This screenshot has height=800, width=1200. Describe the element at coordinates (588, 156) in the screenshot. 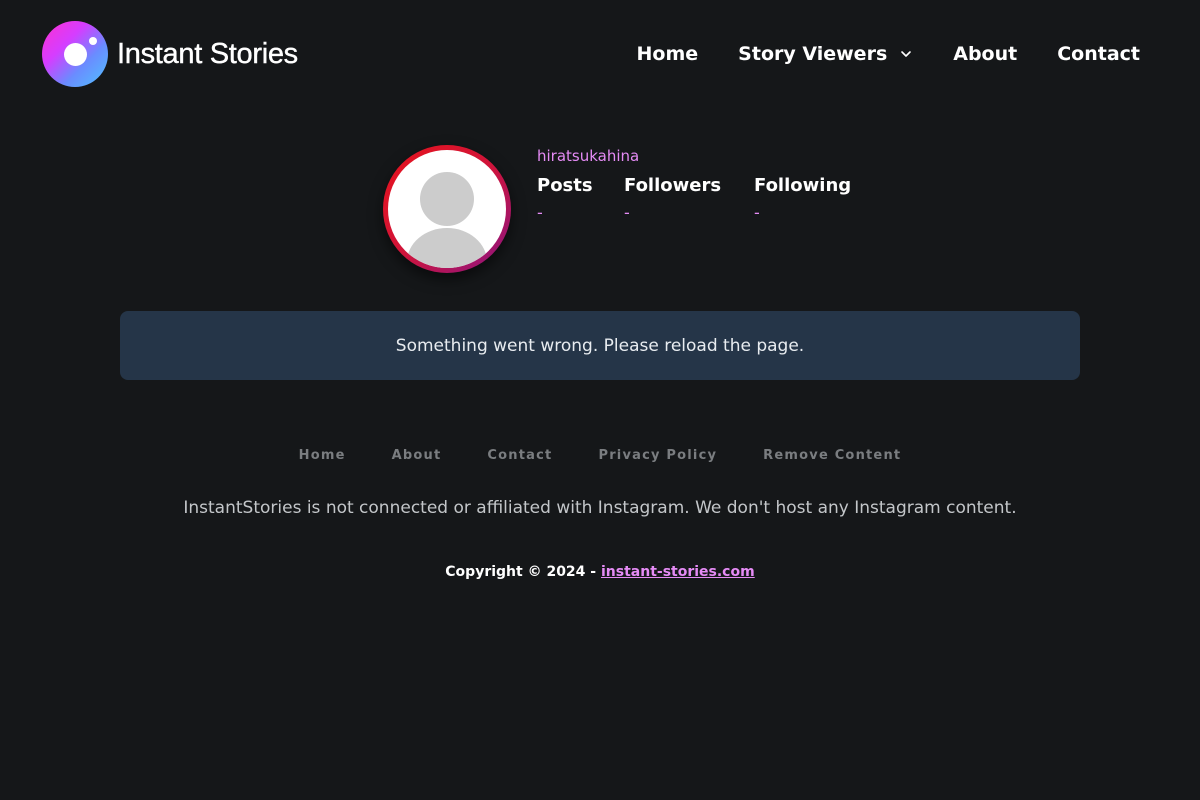

I see `profile-username: hiratsukahina` at that location.